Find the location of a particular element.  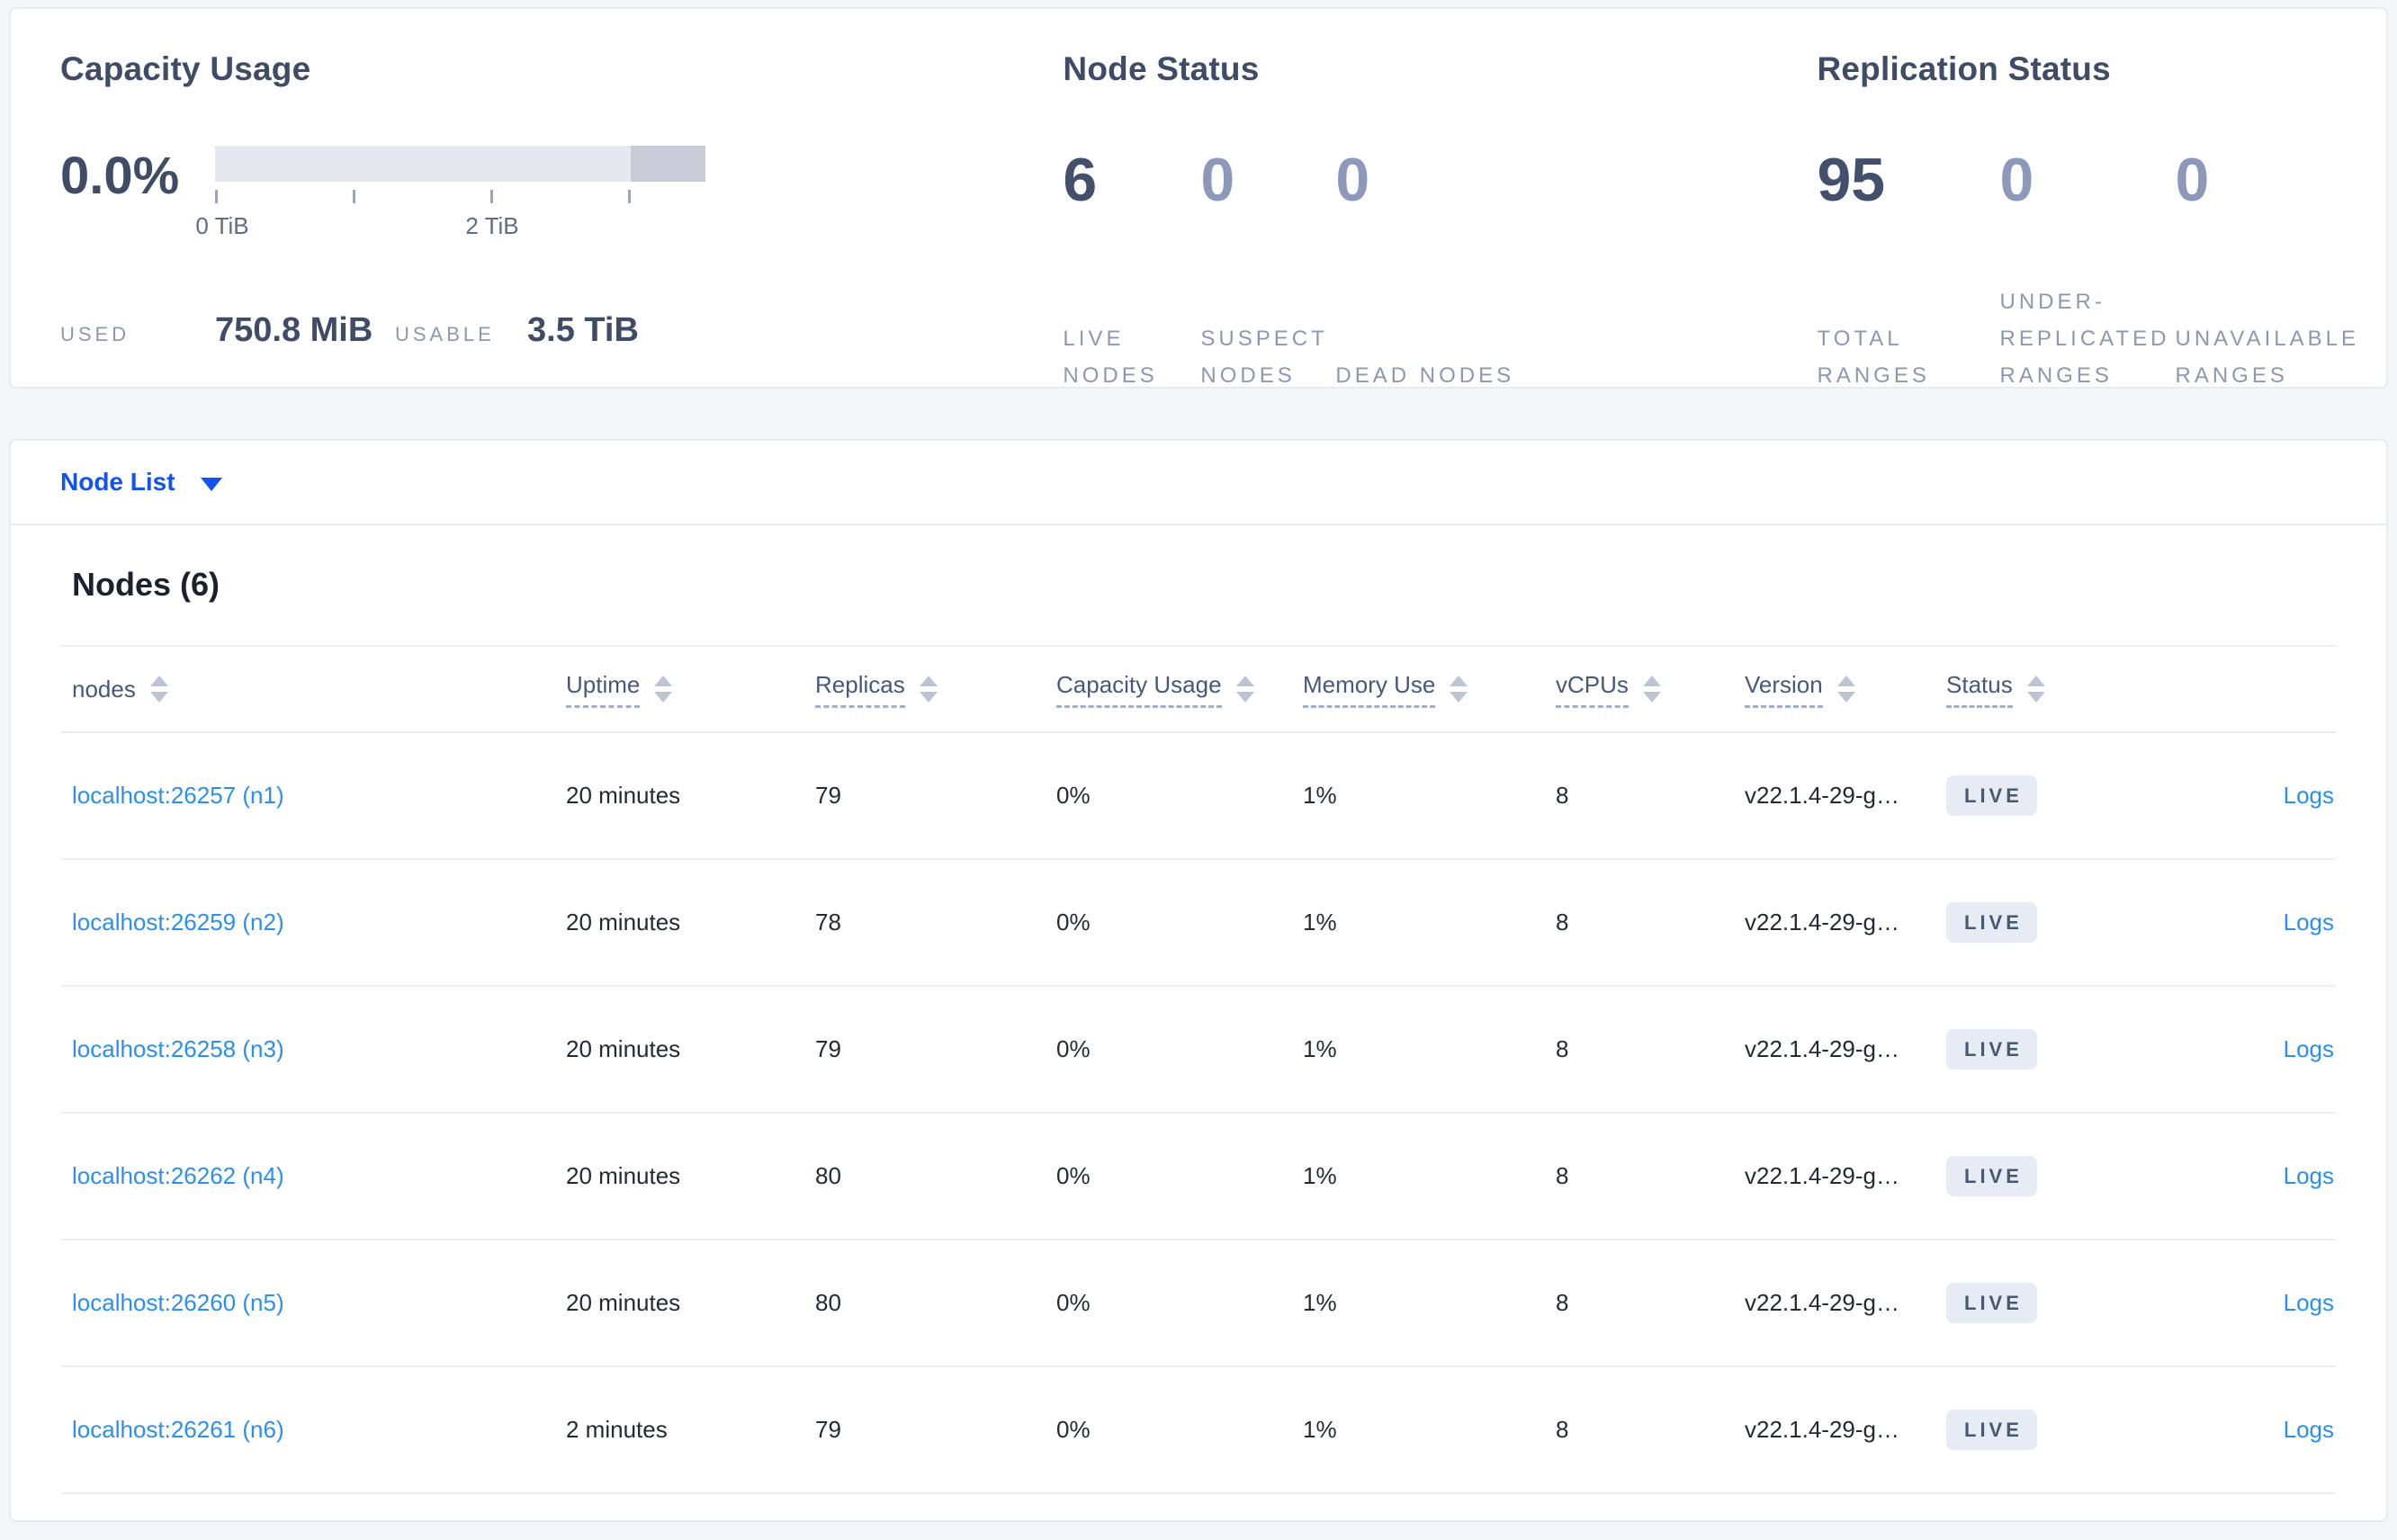

column-header-status: Status is located at coordinates (2035, 689).